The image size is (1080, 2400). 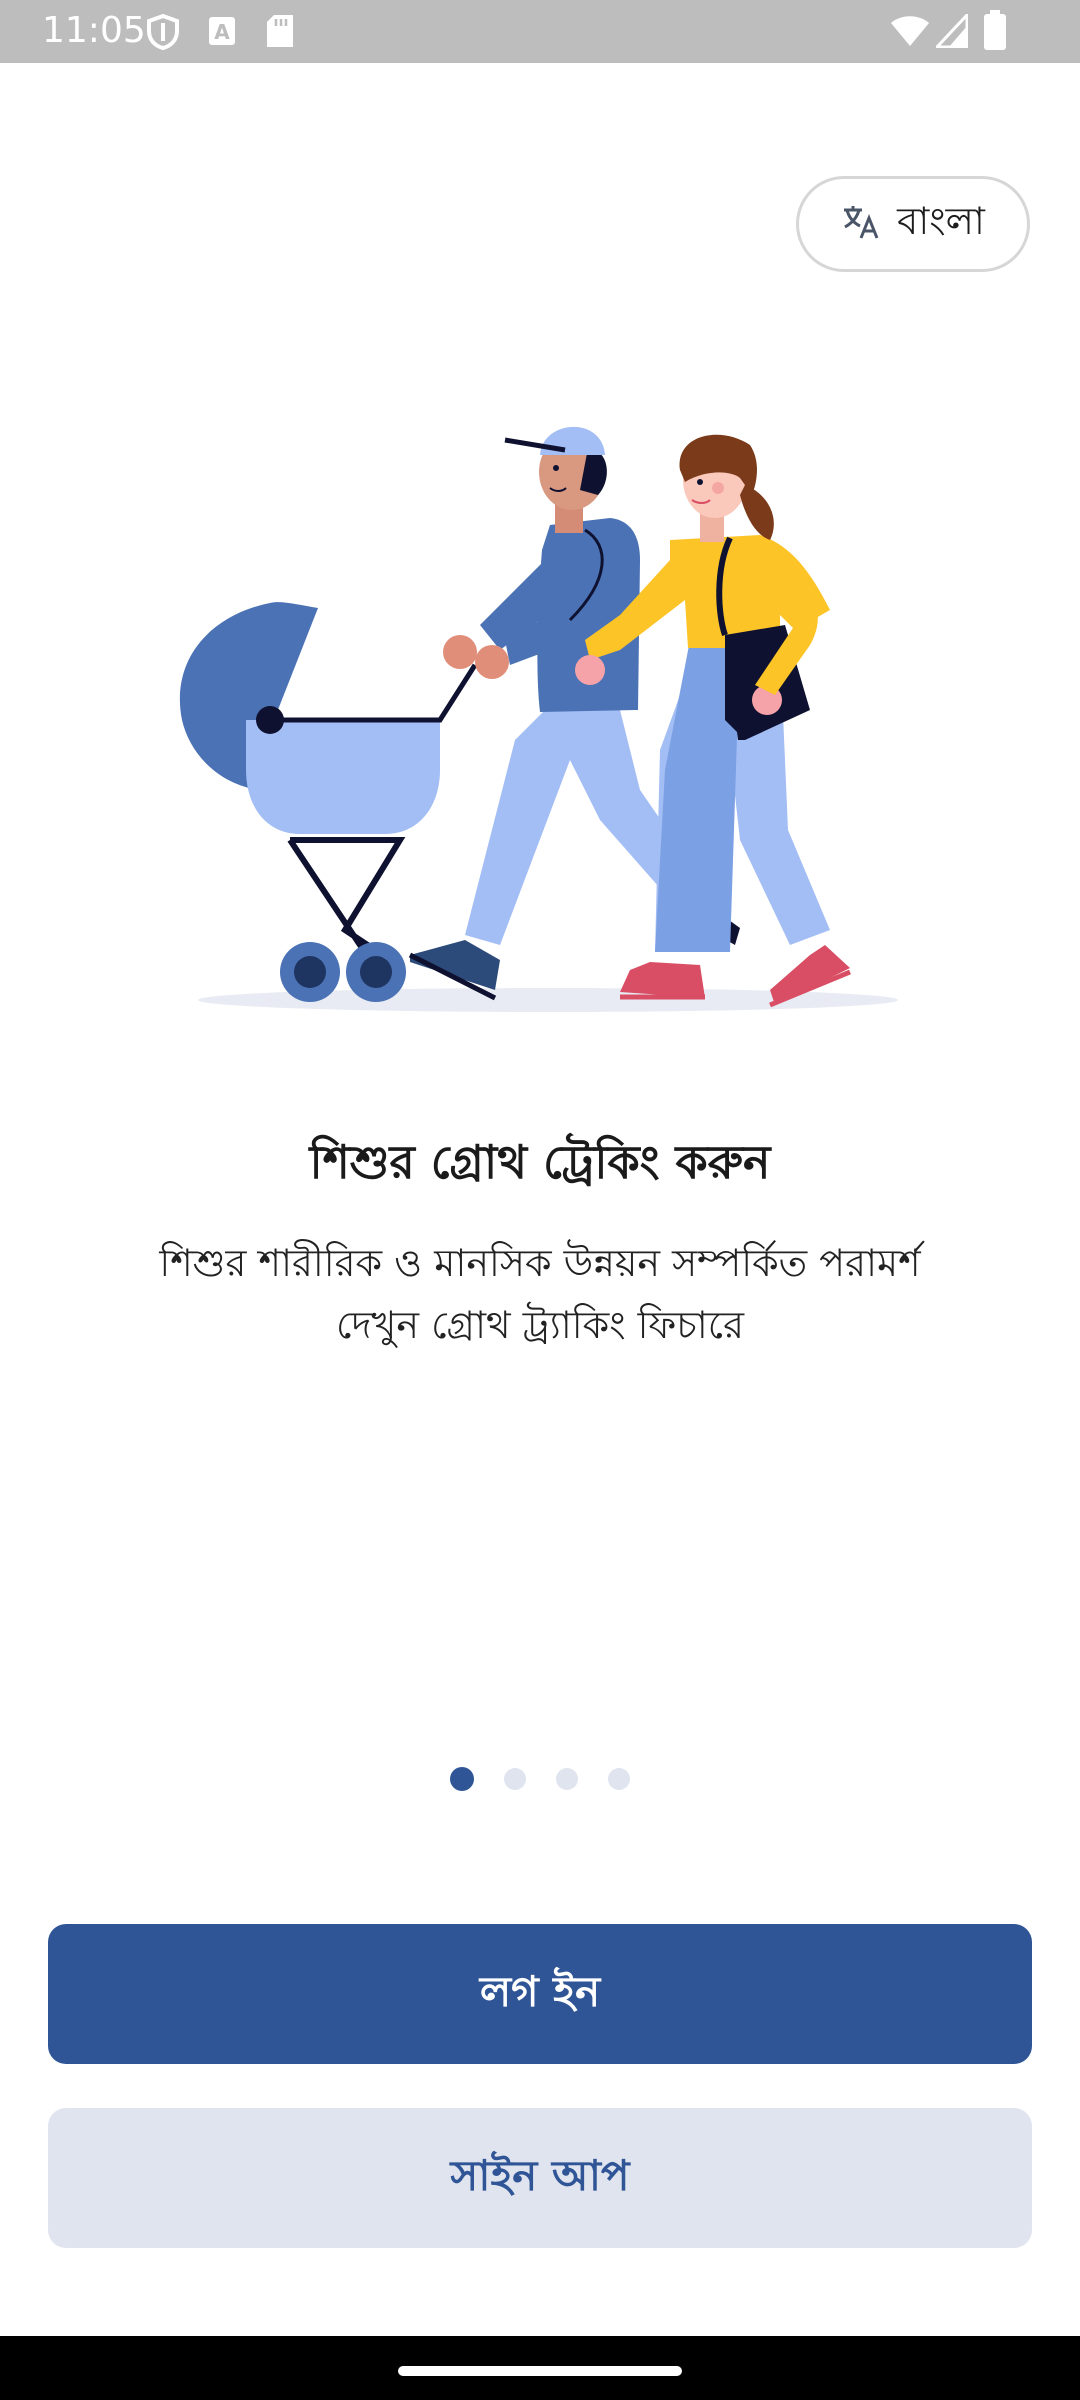 What do you see at coordinates (94, 30) in the screenshot?
I see `status-time: 11:05` at bounding box center [94, 30].